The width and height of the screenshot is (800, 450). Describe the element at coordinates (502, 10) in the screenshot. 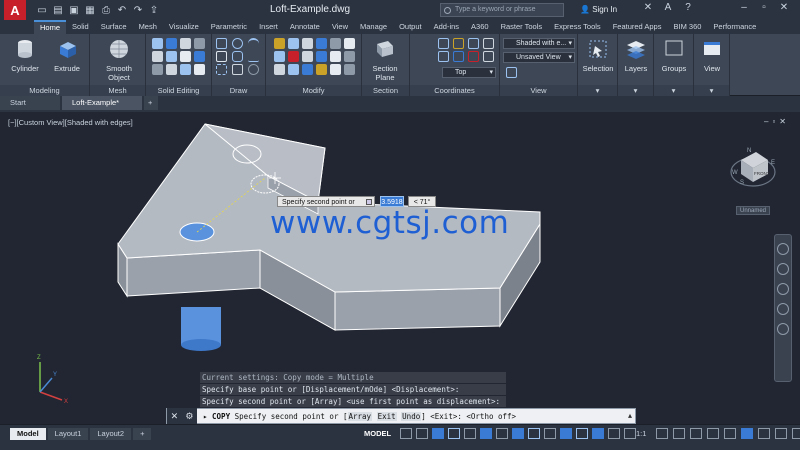

I see `search-input: Type a keyword or phrase` at that location.